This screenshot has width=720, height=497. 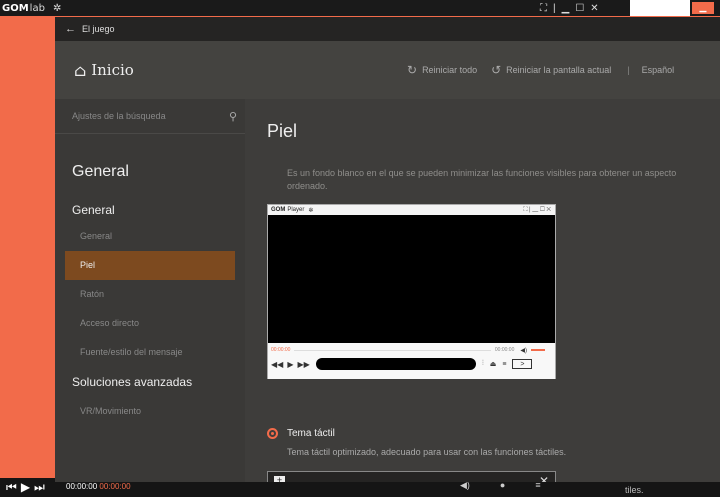 I want to click on touch-preview-titlebar: + _ ✕, so click(x=411, y=477).